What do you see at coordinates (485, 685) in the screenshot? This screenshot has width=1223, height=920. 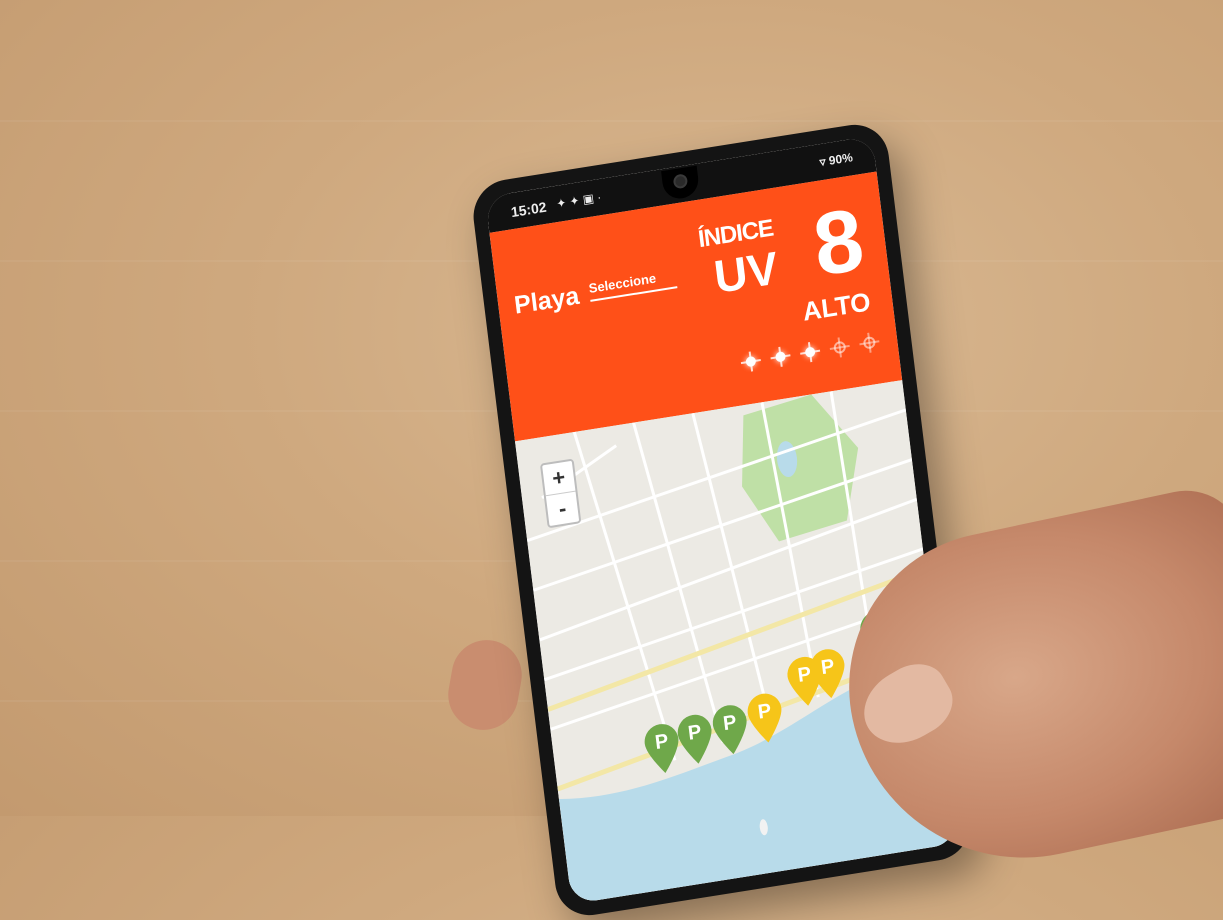 I see `left-finger` at bounding box center [485, 685].